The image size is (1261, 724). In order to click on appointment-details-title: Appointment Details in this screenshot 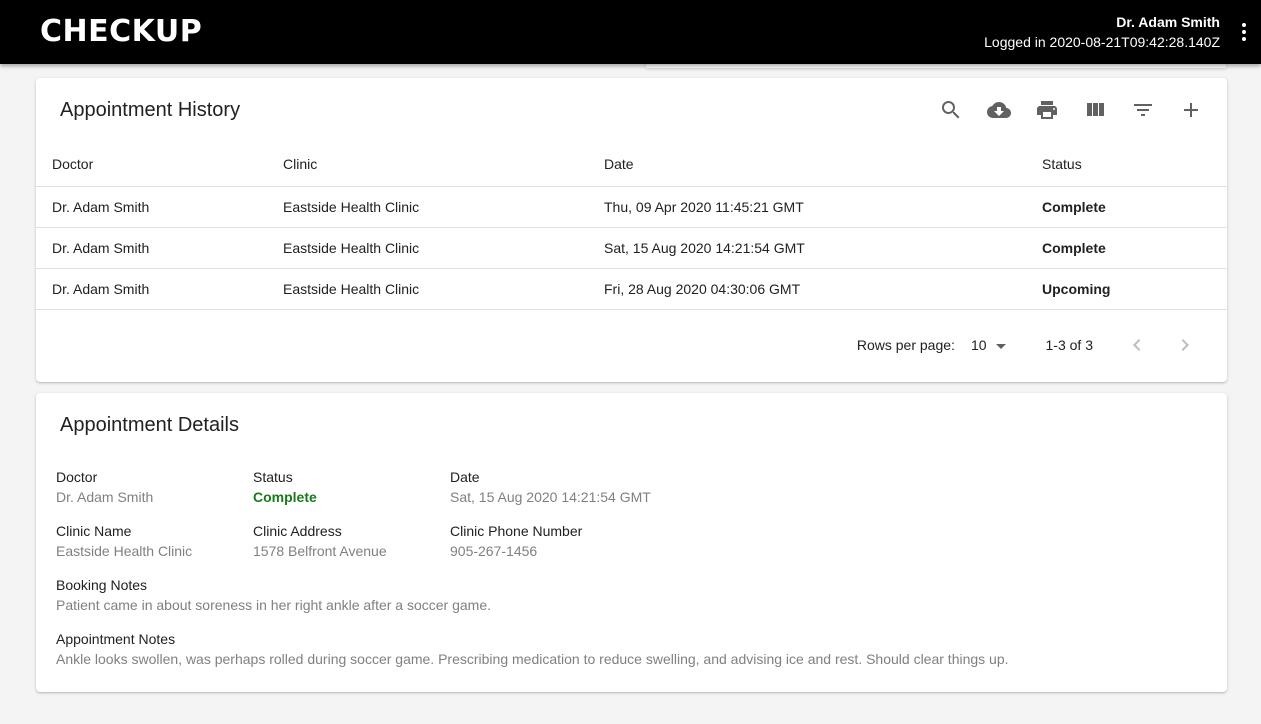, I will do `click(149, 425)`.